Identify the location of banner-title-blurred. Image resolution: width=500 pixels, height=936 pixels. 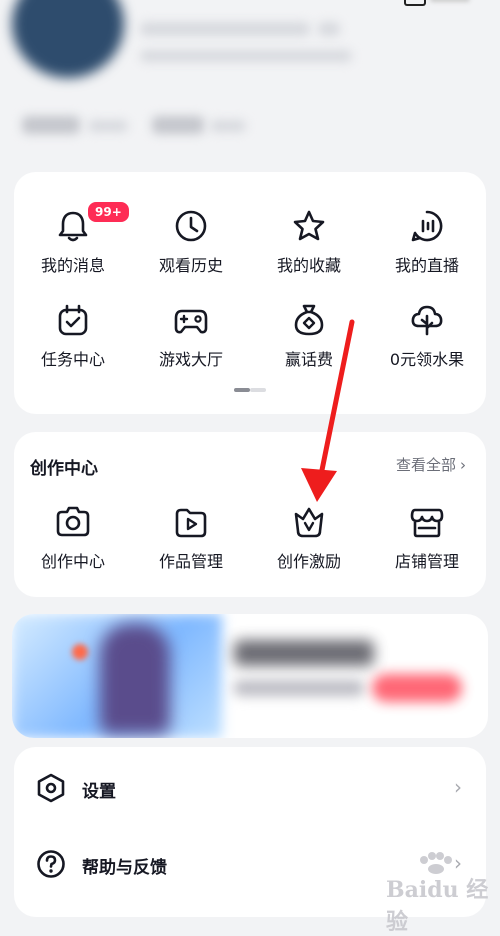
(304, 653).